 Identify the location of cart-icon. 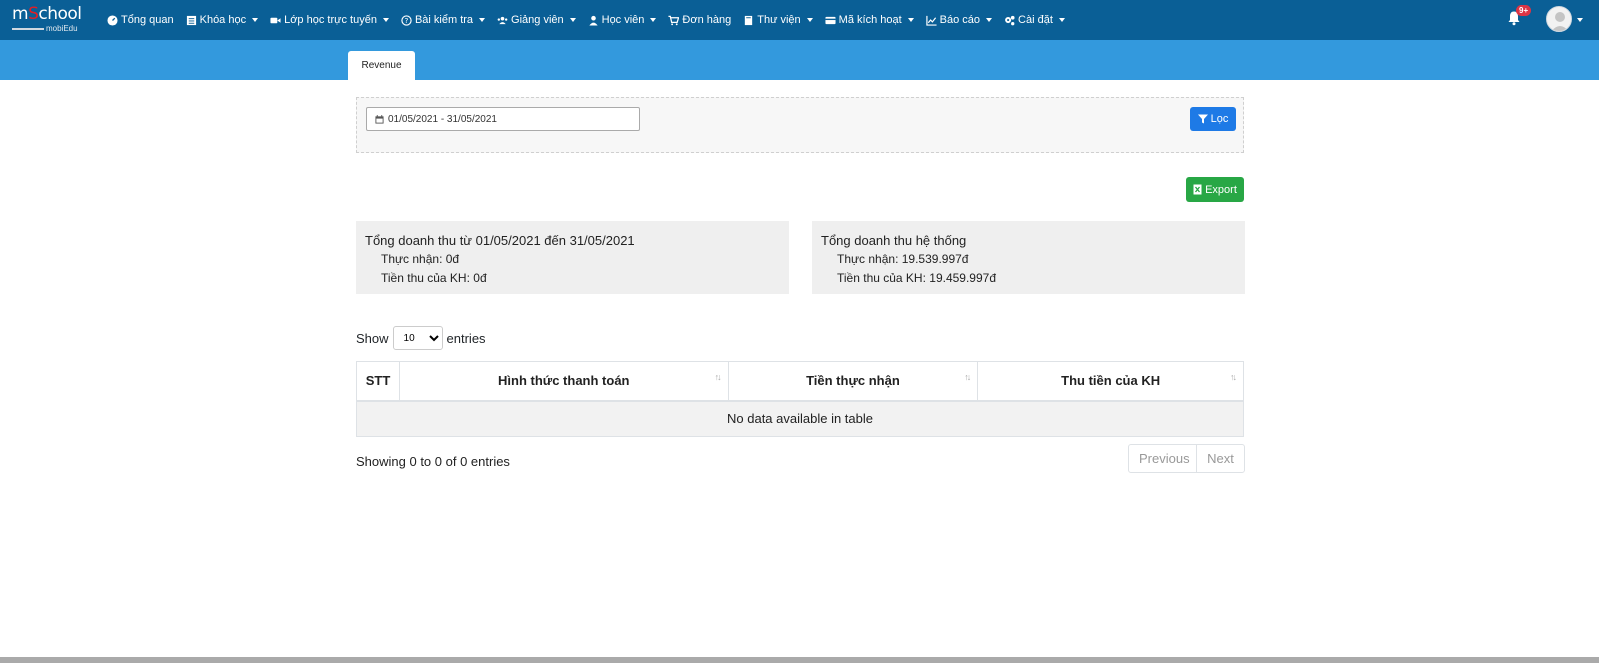
(674, 20).